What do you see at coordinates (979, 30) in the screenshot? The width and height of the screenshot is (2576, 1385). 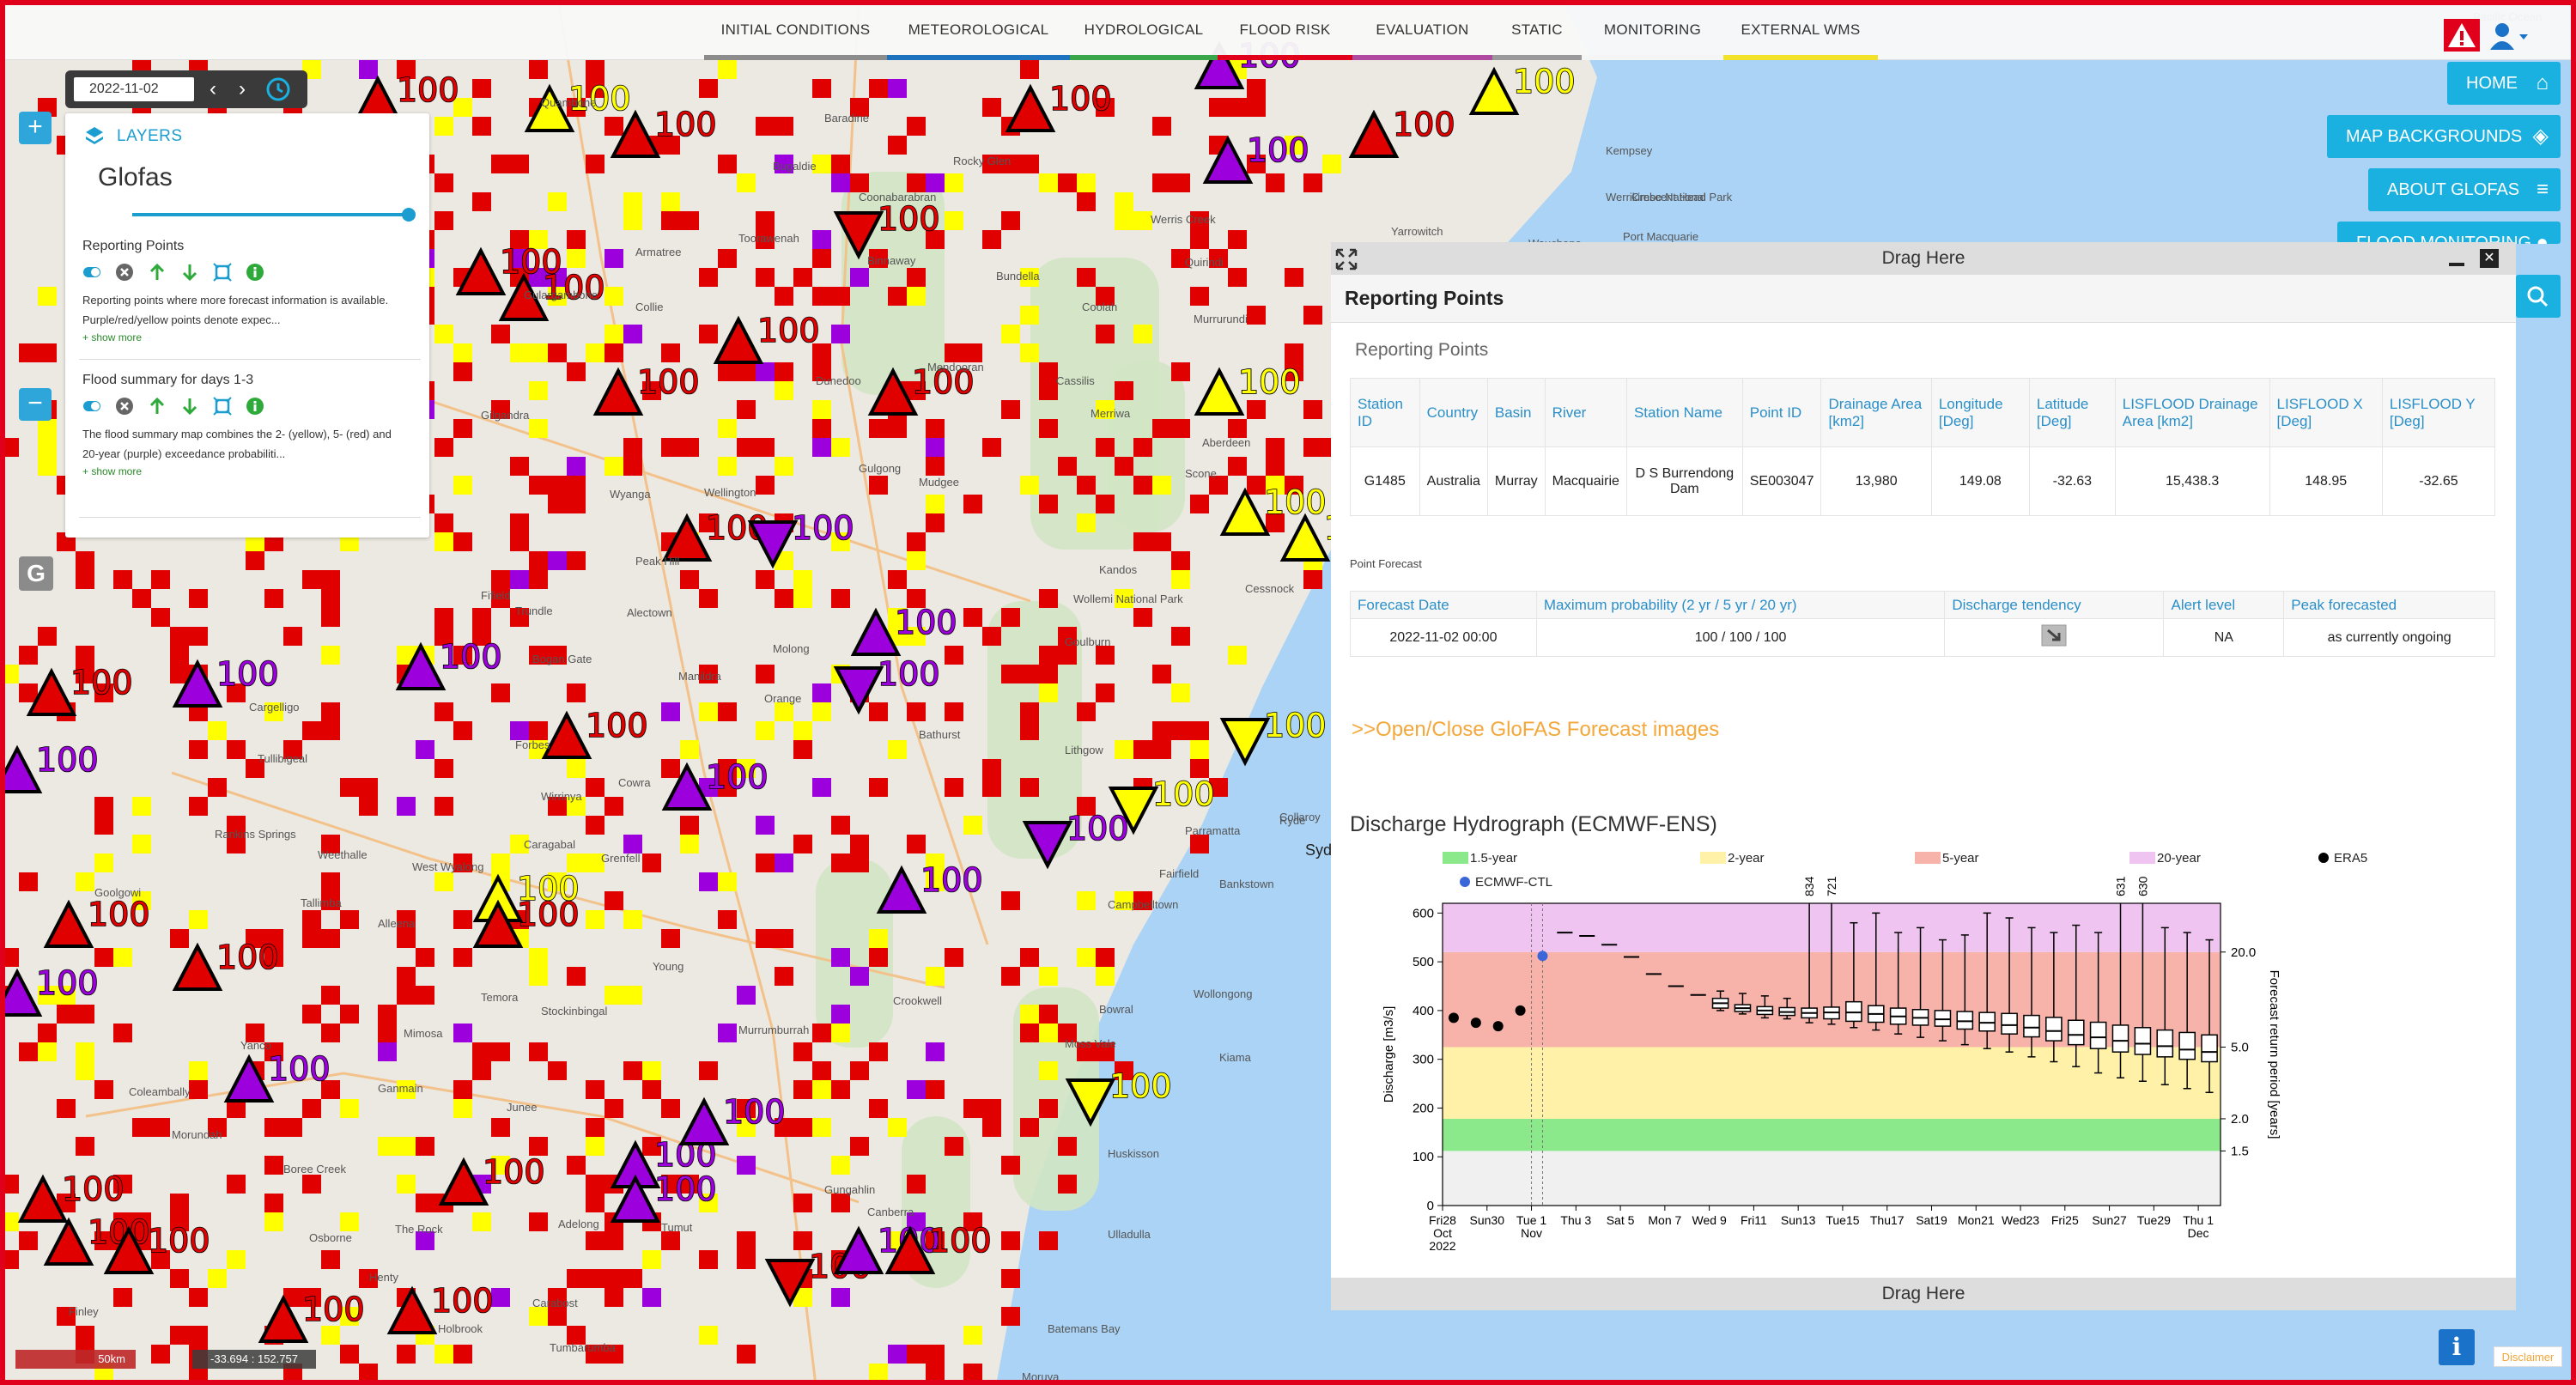 I see `nav-meteorological: METEOROLOGICAL` at bounding box center [979, 30].